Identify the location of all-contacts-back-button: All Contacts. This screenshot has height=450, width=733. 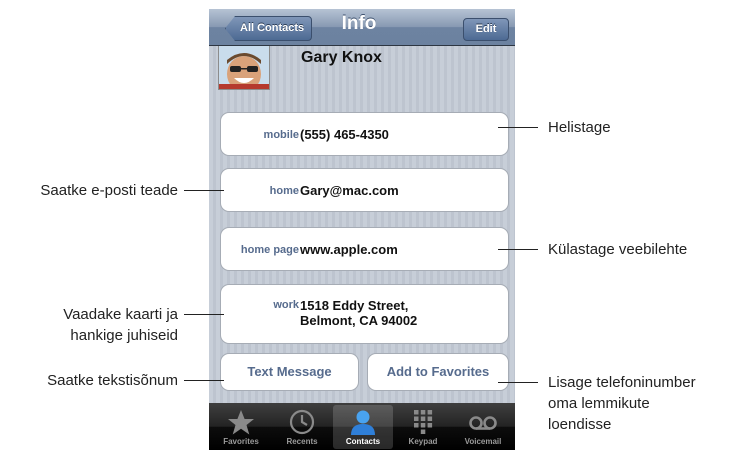
(269, 28).